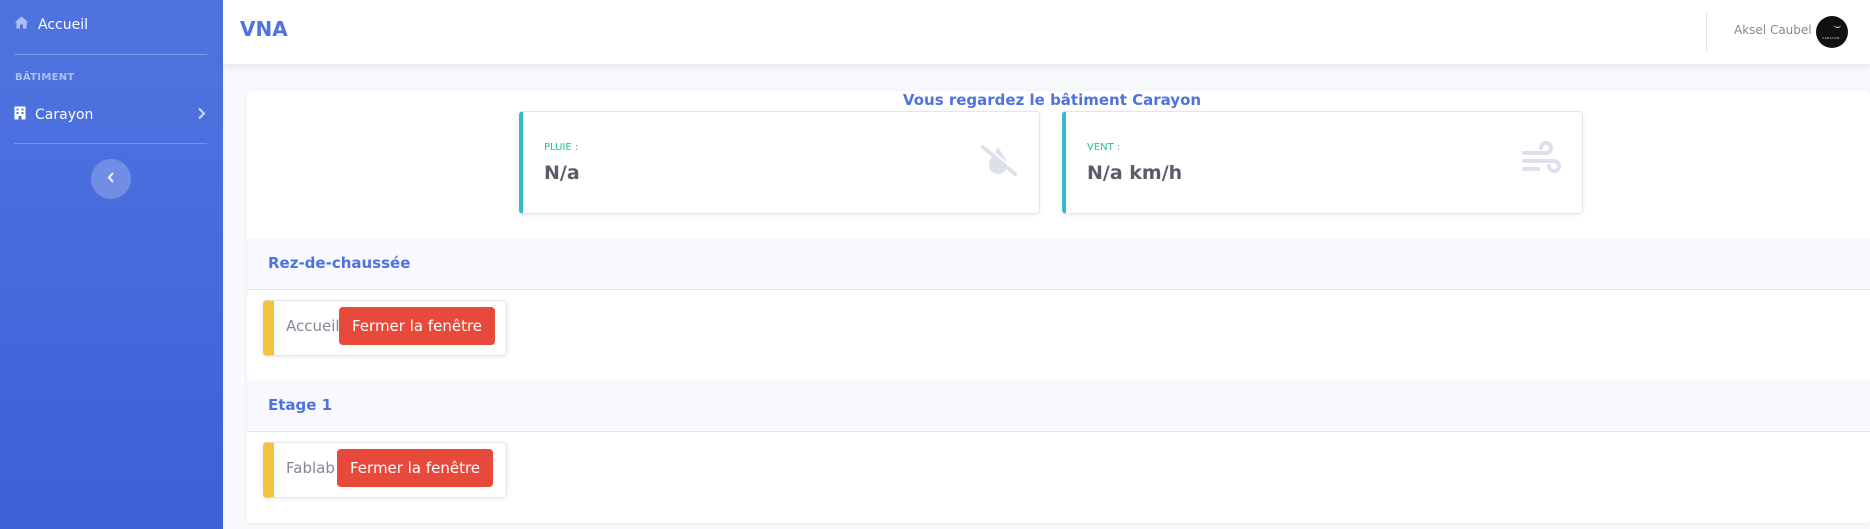  I want to click on topbar-divider, so click(1706, 32).